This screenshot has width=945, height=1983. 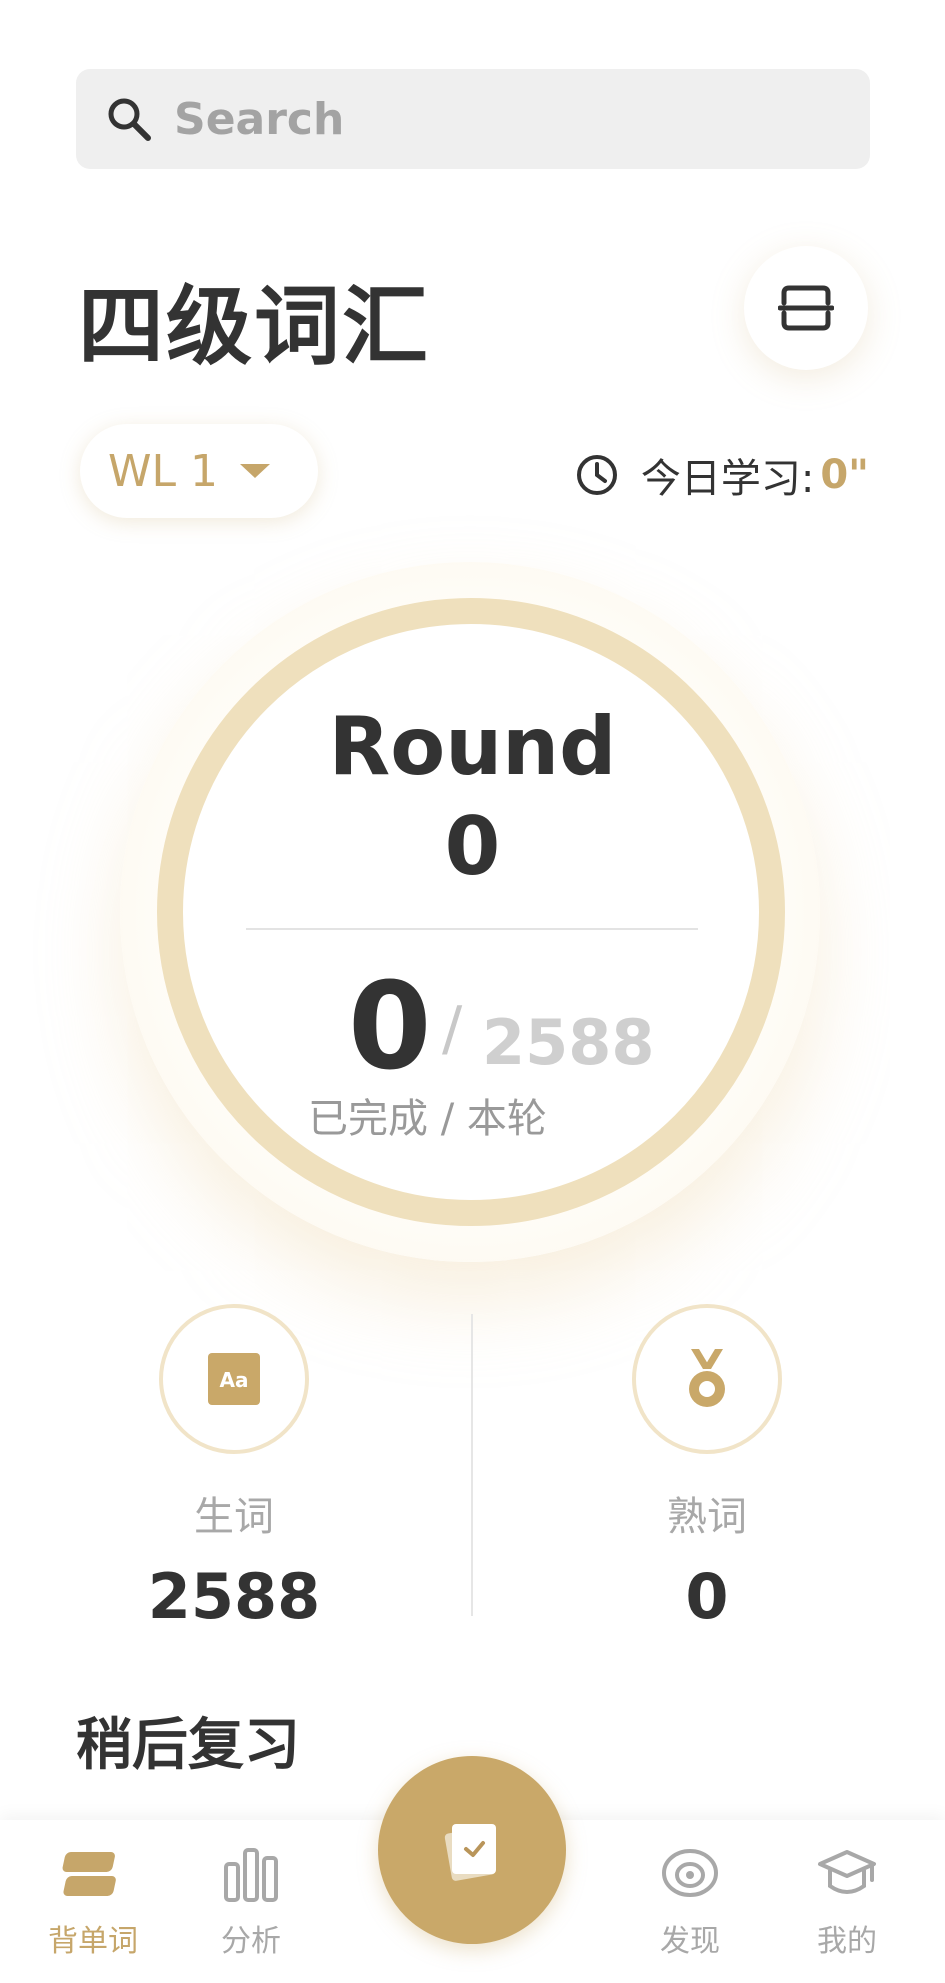 I want to click on round-number: 0, so click(x=472, y=846).